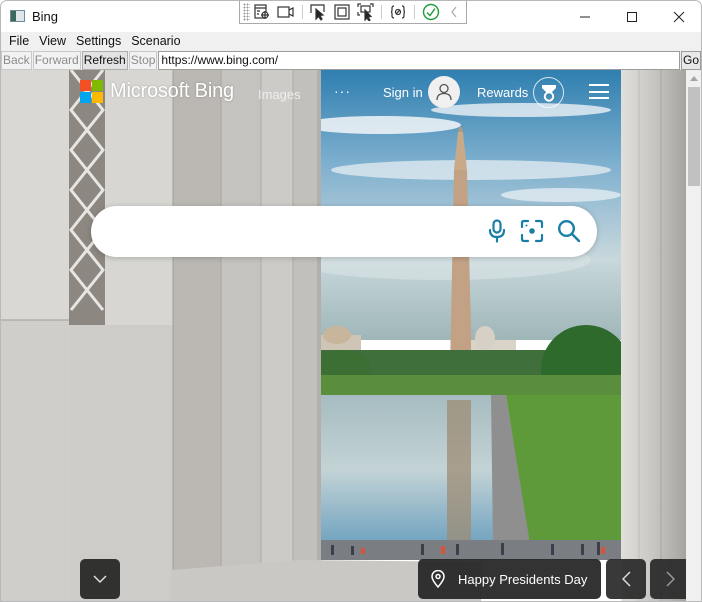 The image size is (702, 602). I want to click on previous-image-button, so click(626, 579).